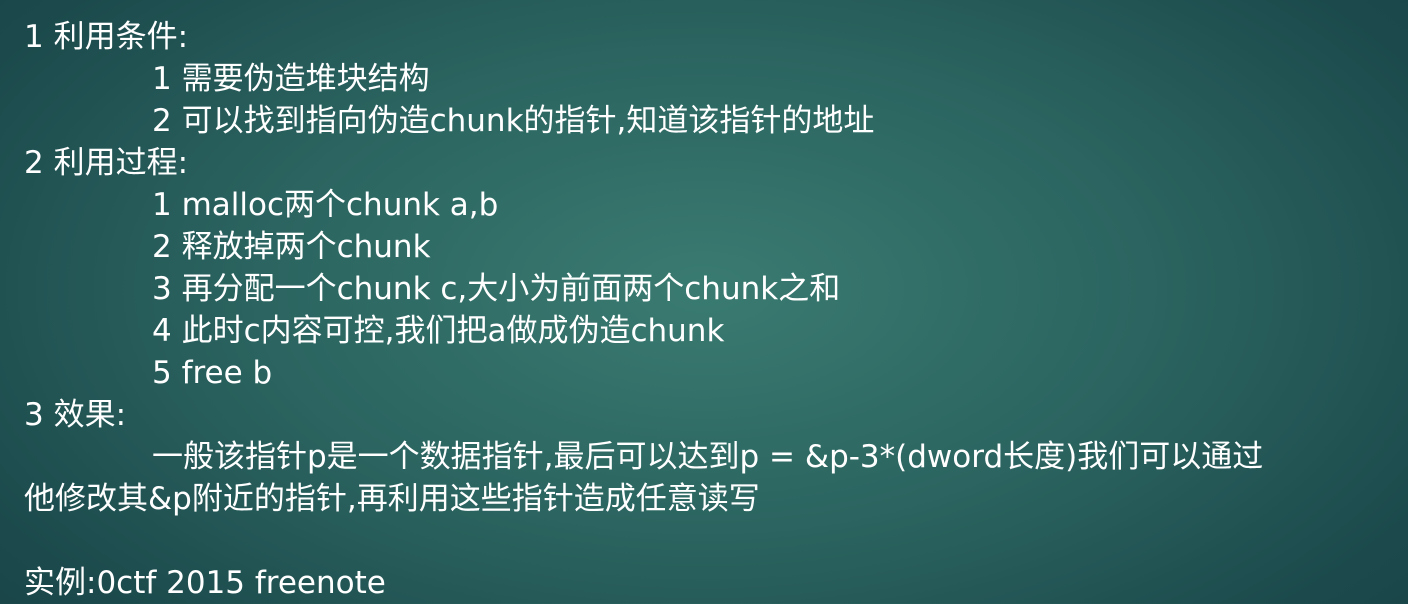 The height and width of the screenshot is (604, 1408). Describe the element at coordinates (325, 205) in the screenshot. I see `section2-item-1: 1 malloc两个chunk a,b` at that location.